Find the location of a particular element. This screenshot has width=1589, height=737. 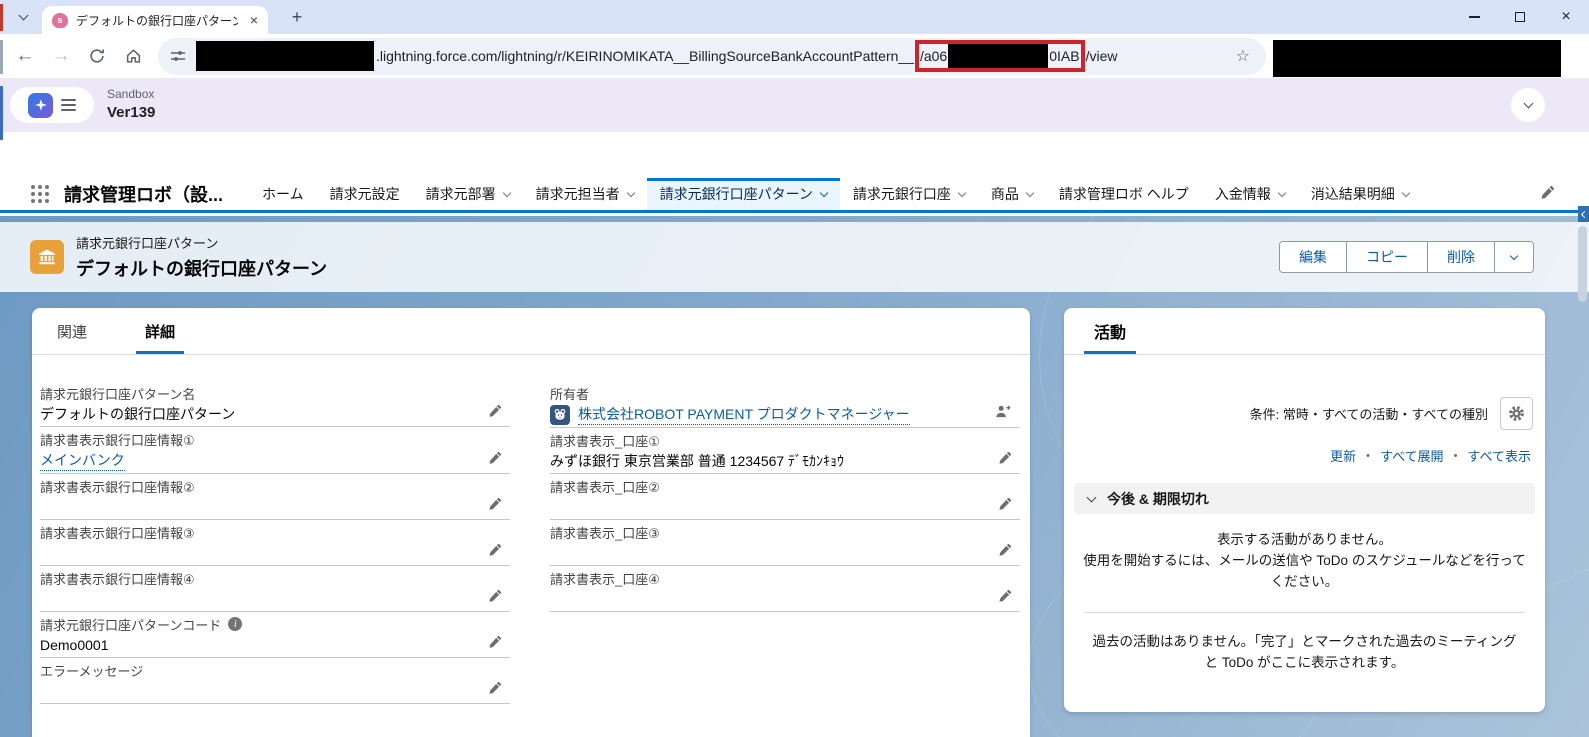

sparkle-icon is located at coordinates (40, 105).